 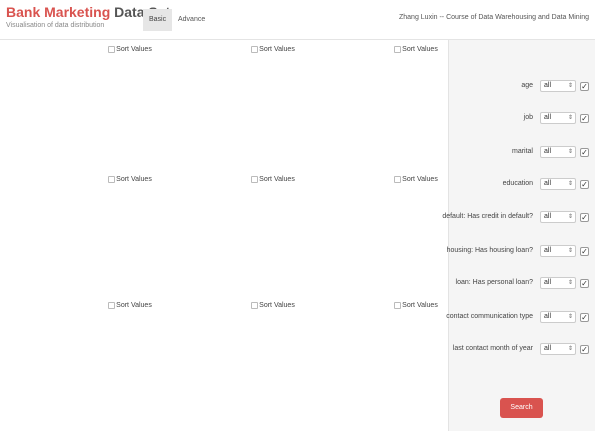 What do you see at coordinates (558, 283) in the screenshot?
I see `loan-select: all ⇕` at bounding box center [558, 283].